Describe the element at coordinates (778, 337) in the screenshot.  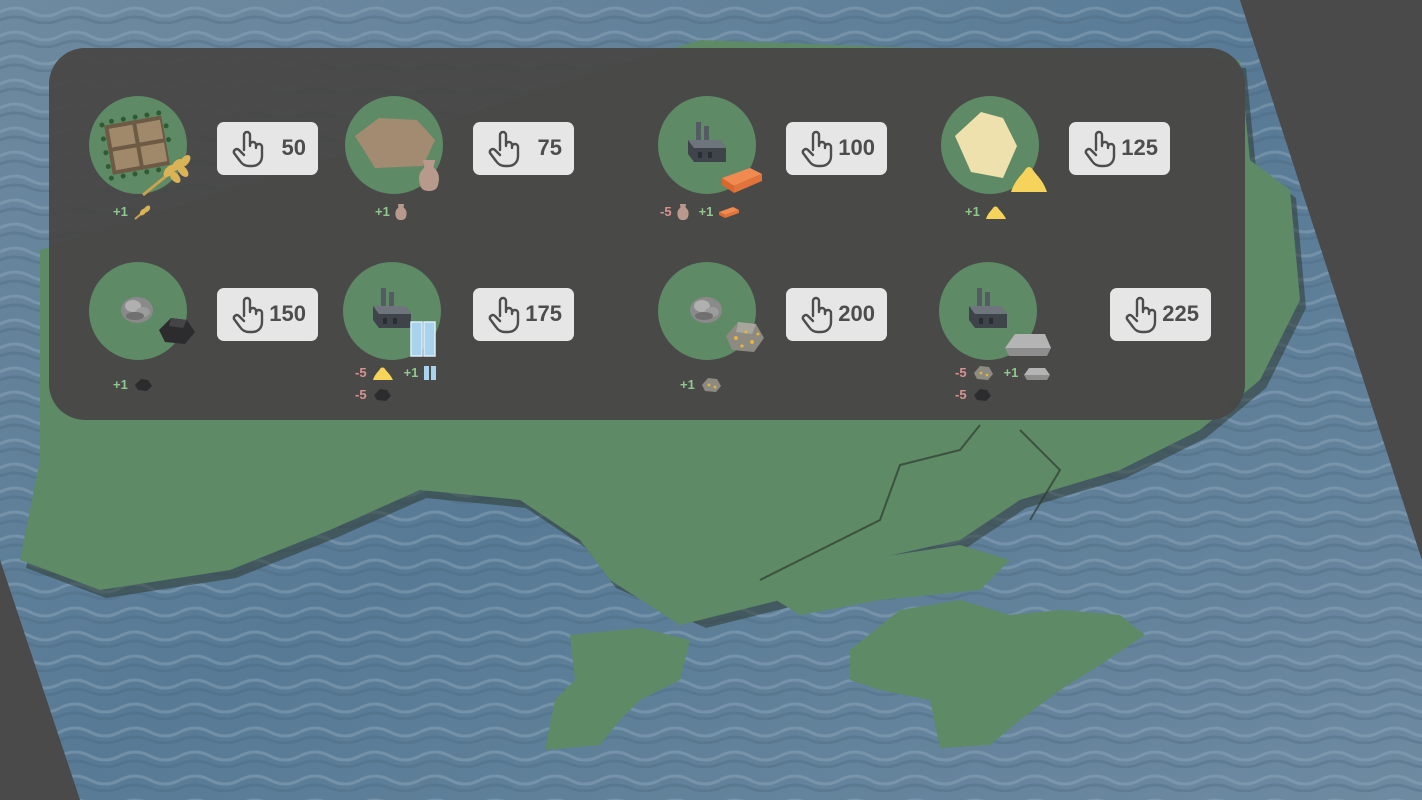
I see `building-card-ore-mine: 200 +1` at that location.